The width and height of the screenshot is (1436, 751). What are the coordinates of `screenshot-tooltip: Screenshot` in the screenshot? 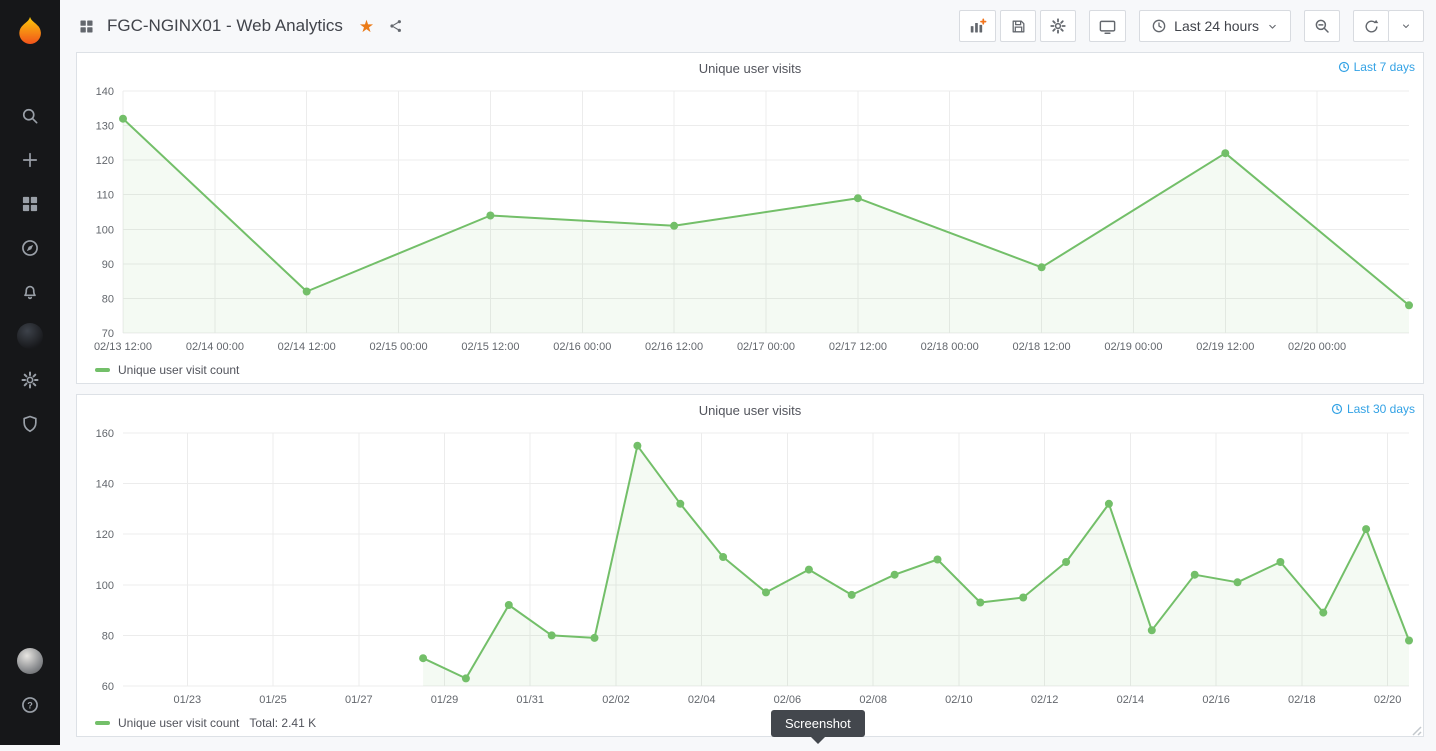 It's located at (818, 727).